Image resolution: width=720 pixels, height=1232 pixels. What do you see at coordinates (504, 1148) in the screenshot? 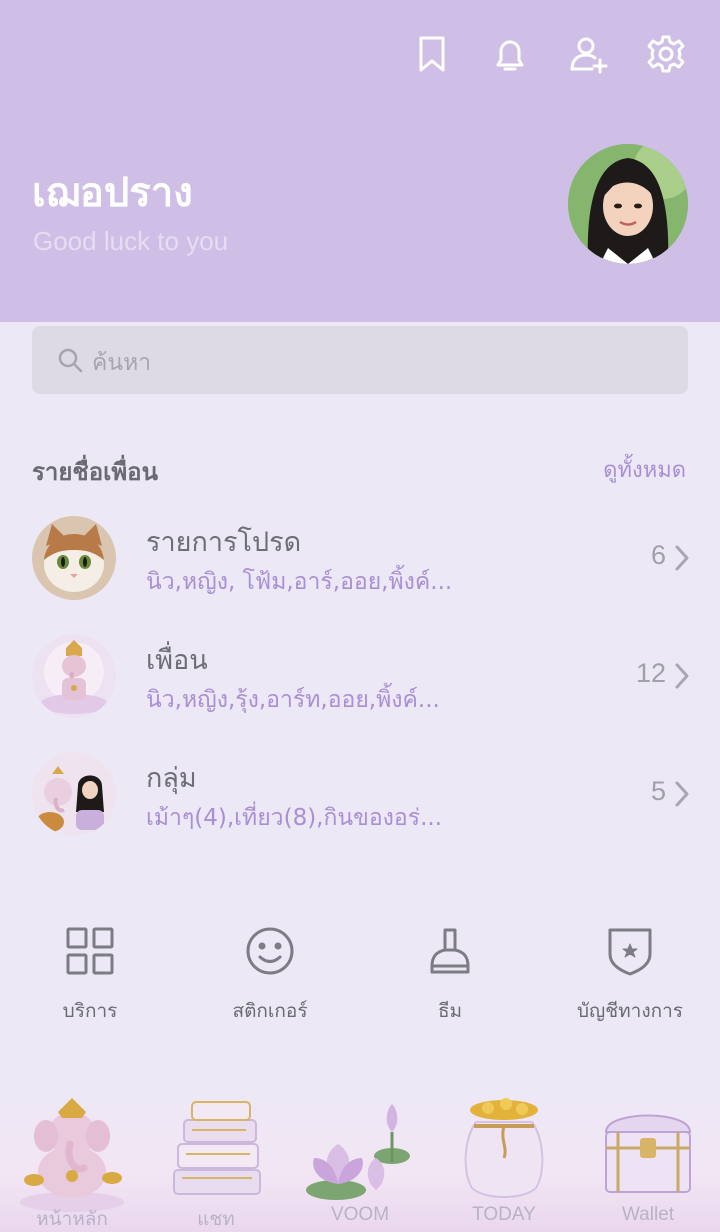
I see `money-bag-icon` at bounding box center [504, 1148].